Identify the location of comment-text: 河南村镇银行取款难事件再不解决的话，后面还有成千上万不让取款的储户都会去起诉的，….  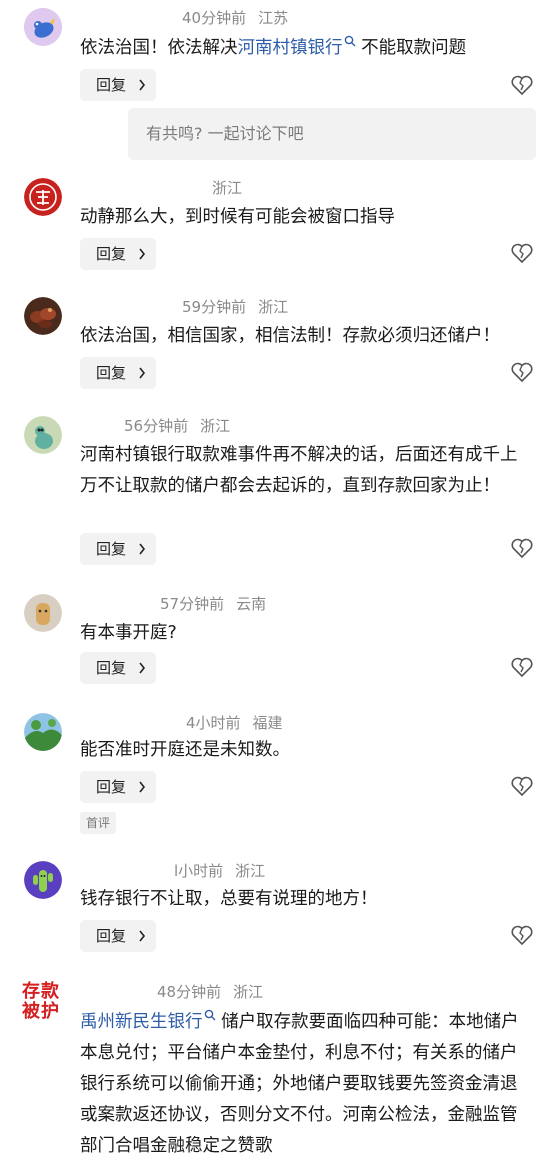
(299, 470).